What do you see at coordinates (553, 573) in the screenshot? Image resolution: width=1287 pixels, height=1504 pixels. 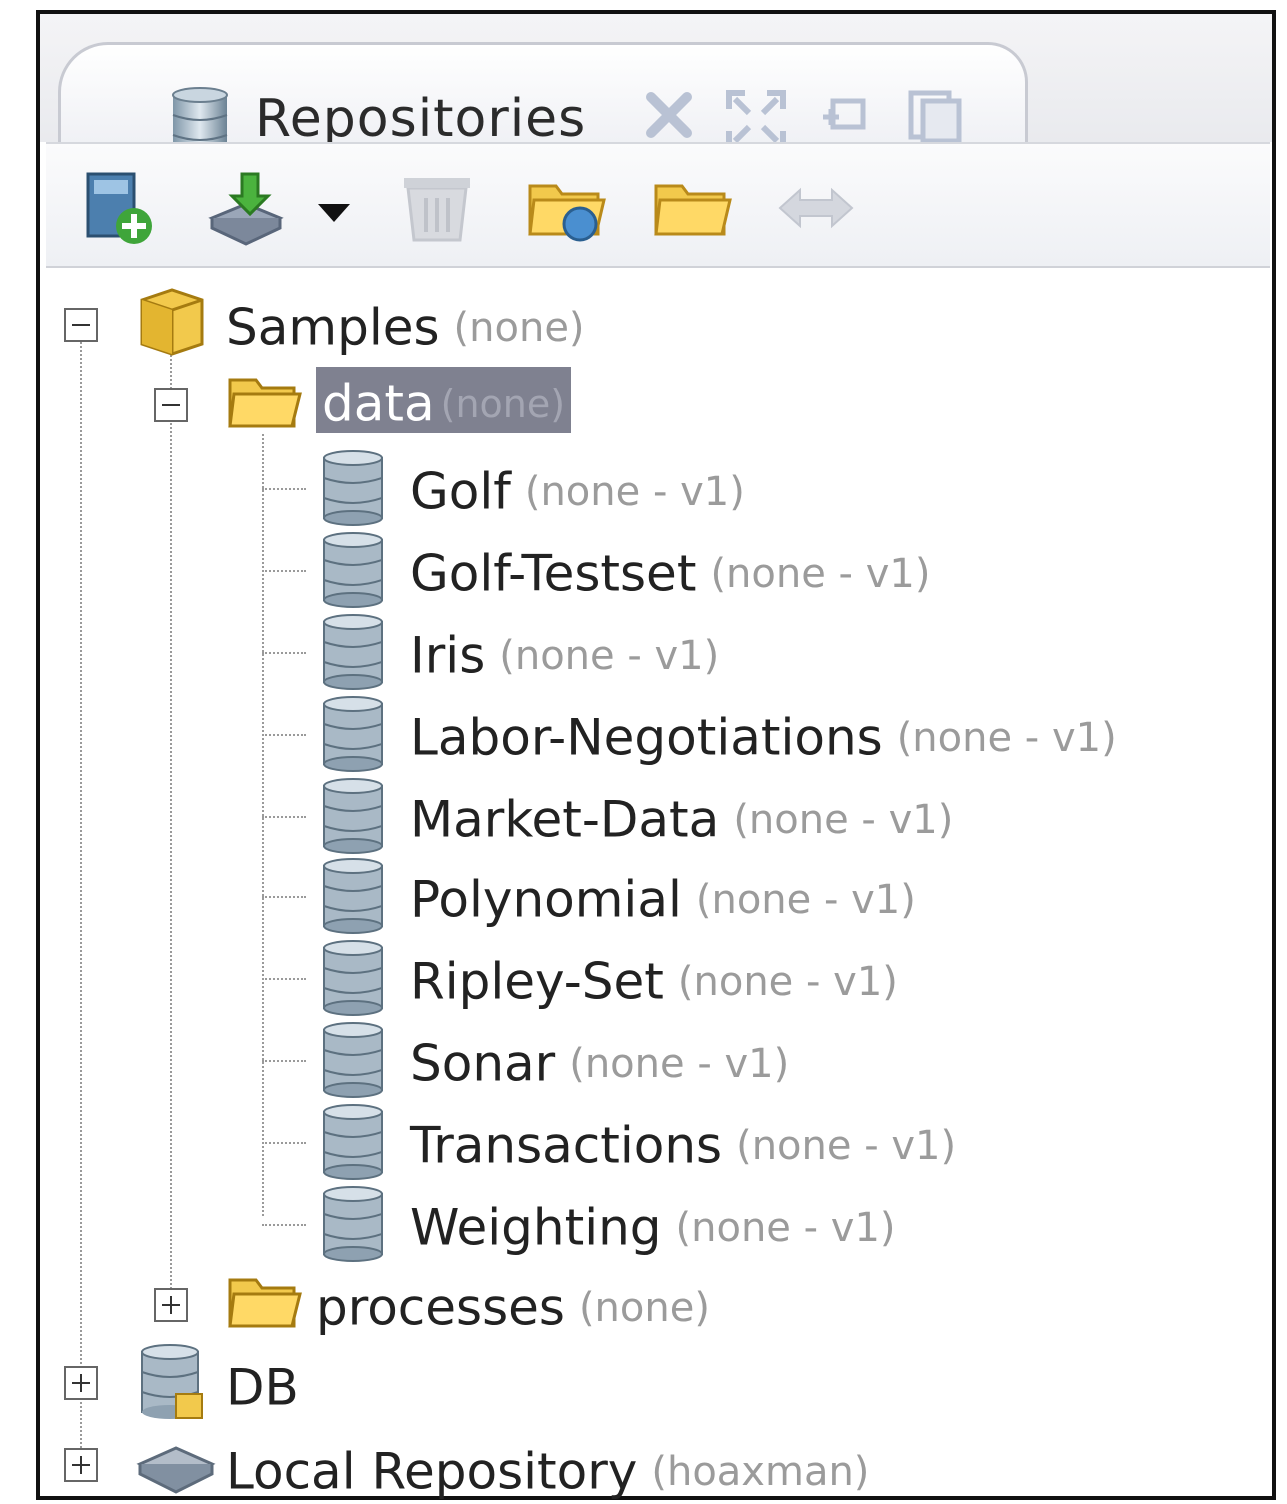 I see `tree-item-label: Golf-Testset` at bounding box center [553, 573].